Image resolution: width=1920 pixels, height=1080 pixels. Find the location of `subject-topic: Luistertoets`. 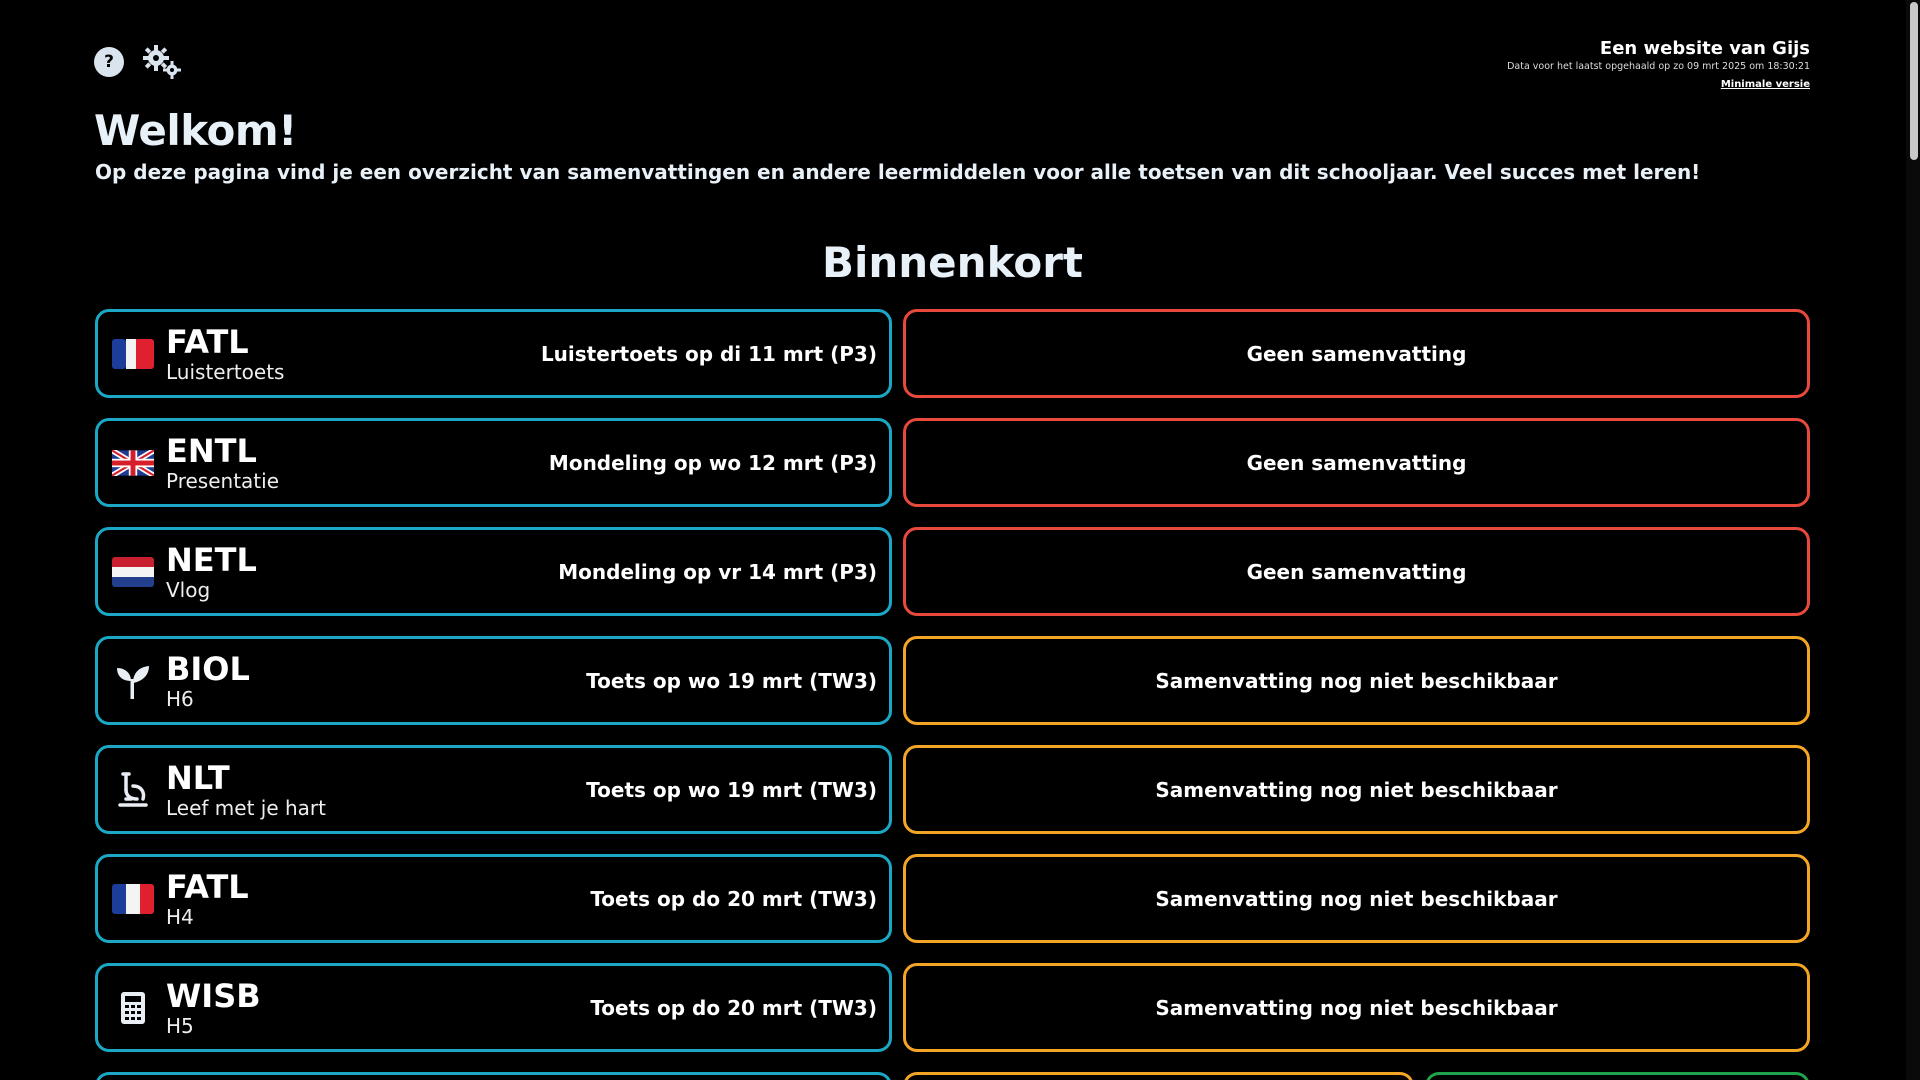

subject-topic: Luistertoets is located at coordinates (225, 371).